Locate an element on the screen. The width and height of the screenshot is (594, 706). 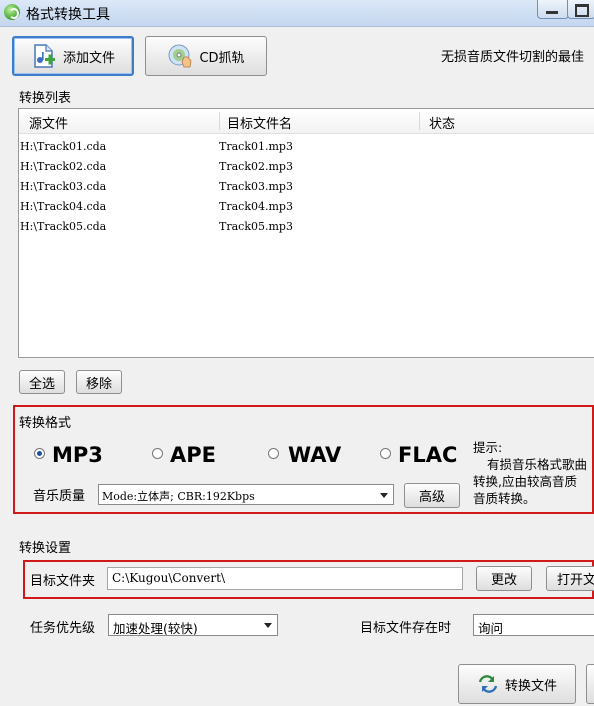
format-option-mp3: MP3 is located at coordinates (84, 456).